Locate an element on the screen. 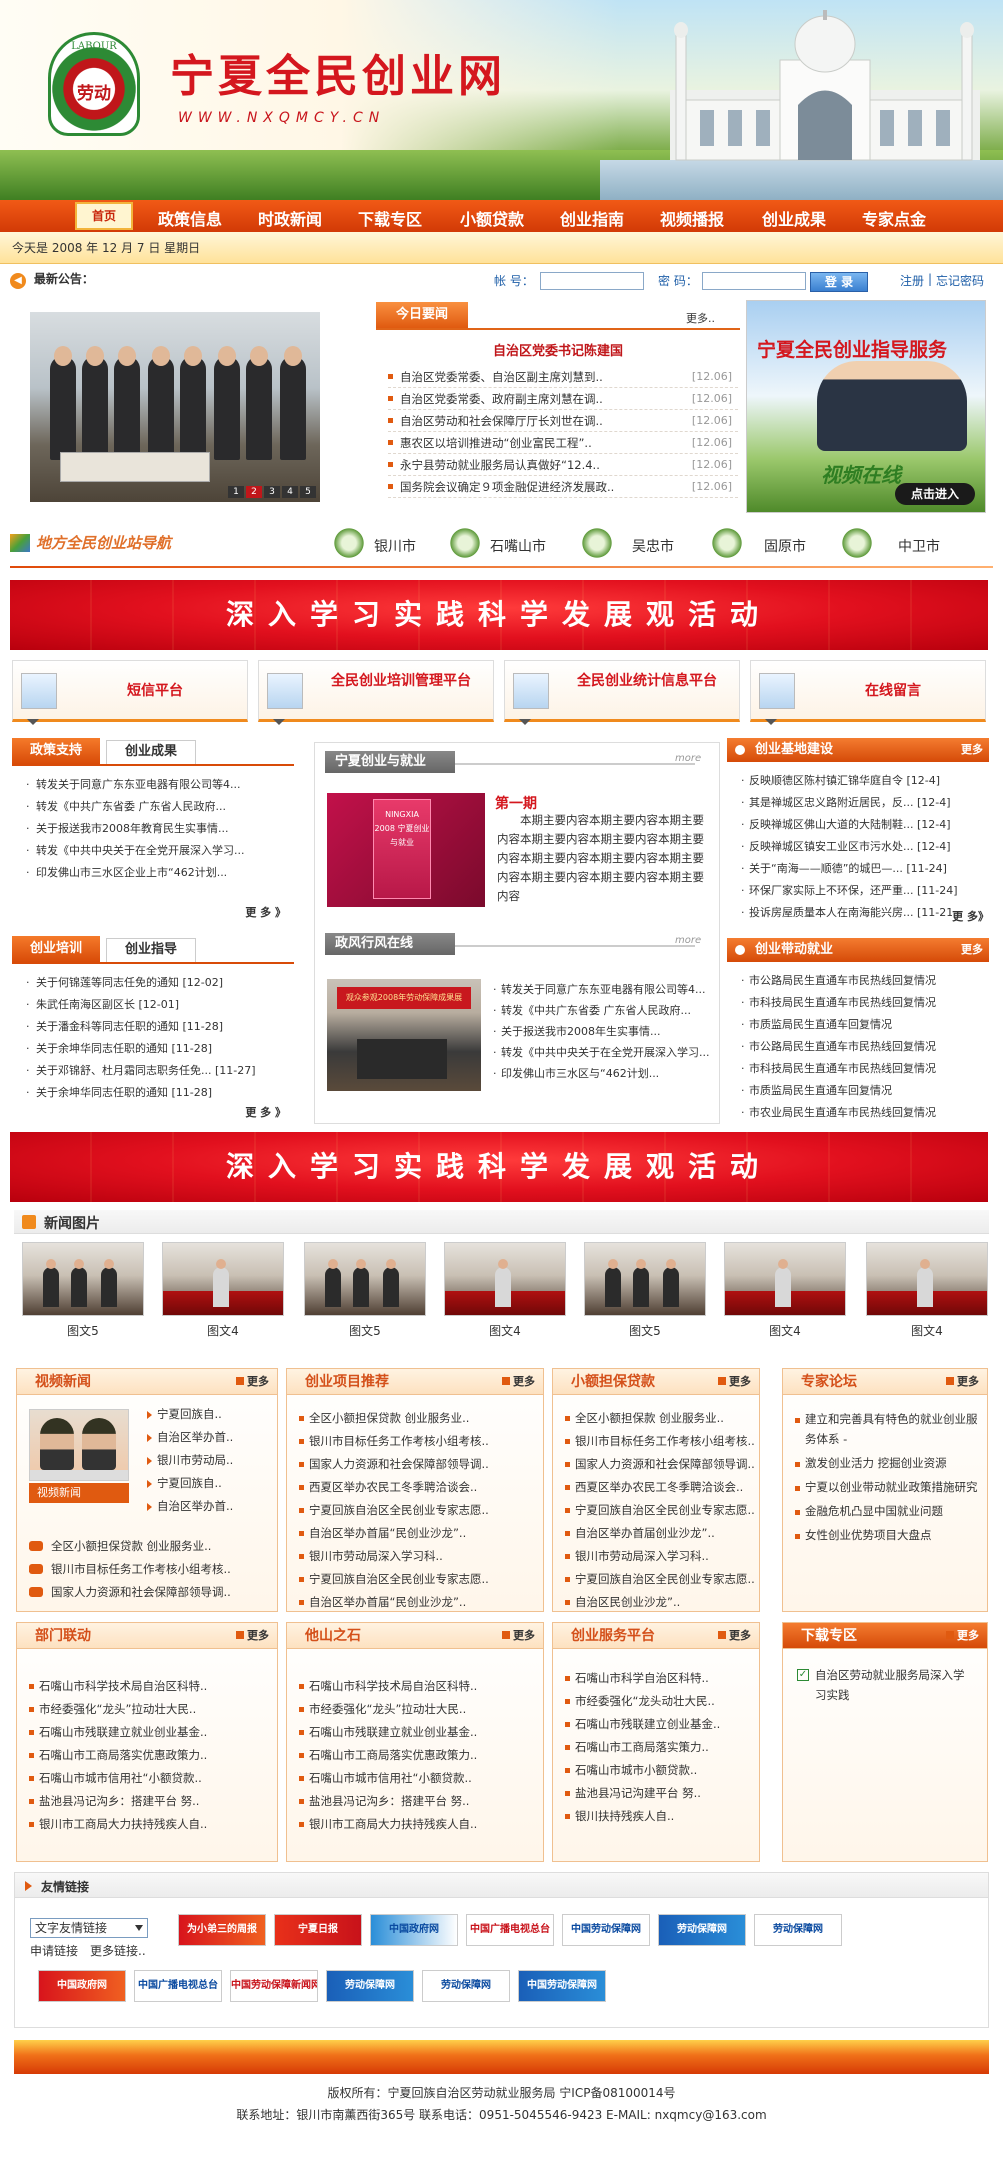 Image resolution: width=1003 pixels, height=2160 pixels. list-item: 反映顺德区陈村镇汇锦华庭自令 [12-4] is located at coordinates (861, 781).